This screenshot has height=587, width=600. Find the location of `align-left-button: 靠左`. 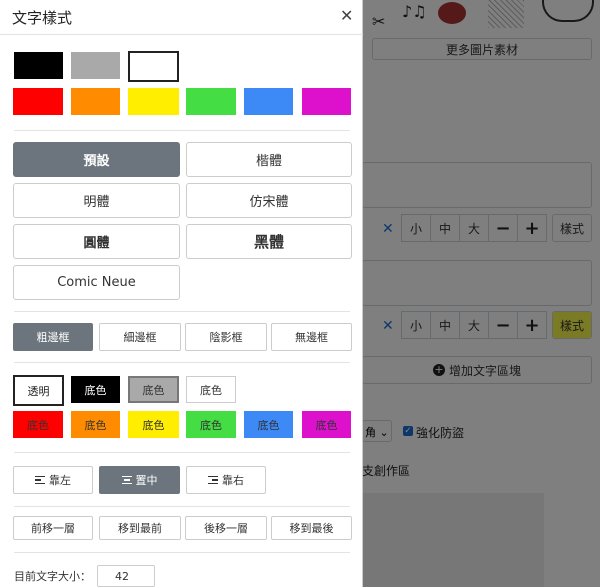

align-left-button: 靠左 is located at coordinates (53, 480).